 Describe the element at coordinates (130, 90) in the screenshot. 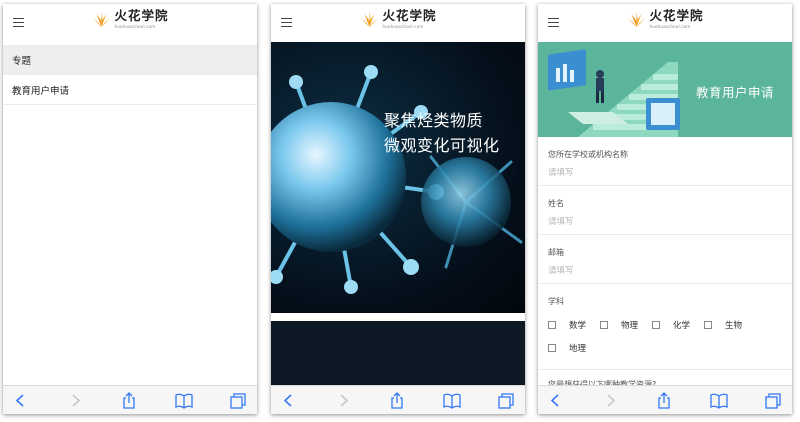

I see `menu-item-edu-apply: 教育用户申请` at that location.